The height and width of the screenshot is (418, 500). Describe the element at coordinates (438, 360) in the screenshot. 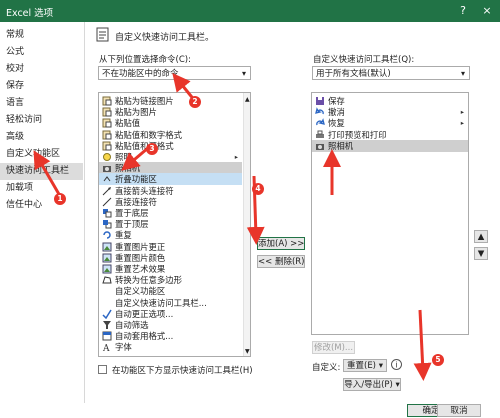

I see `annotation-badge-5: 5` at that location.